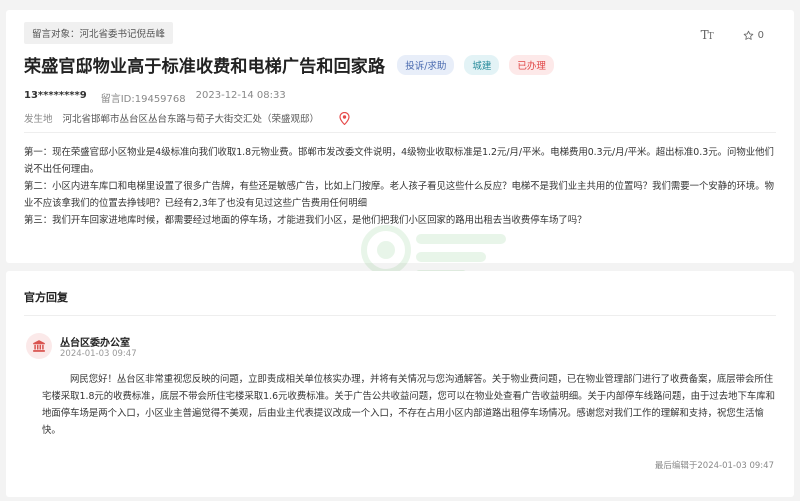 The height and width of the screenshot is (501, 800). Describe the element at coordinates (240, 95) in the screenshot. I see `message-time: 2023-12-14 08:33` at that location.